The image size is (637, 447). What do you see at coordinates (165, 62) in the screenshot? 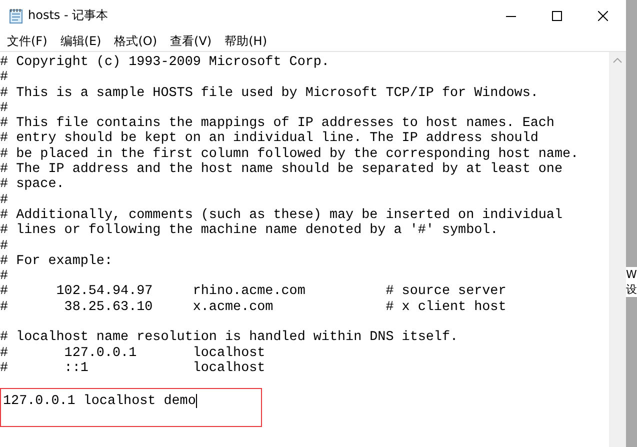
I see `text-line: # Copyright (c) 1993-2009 Microsoft Corp.` at bounding box center [165, 62].